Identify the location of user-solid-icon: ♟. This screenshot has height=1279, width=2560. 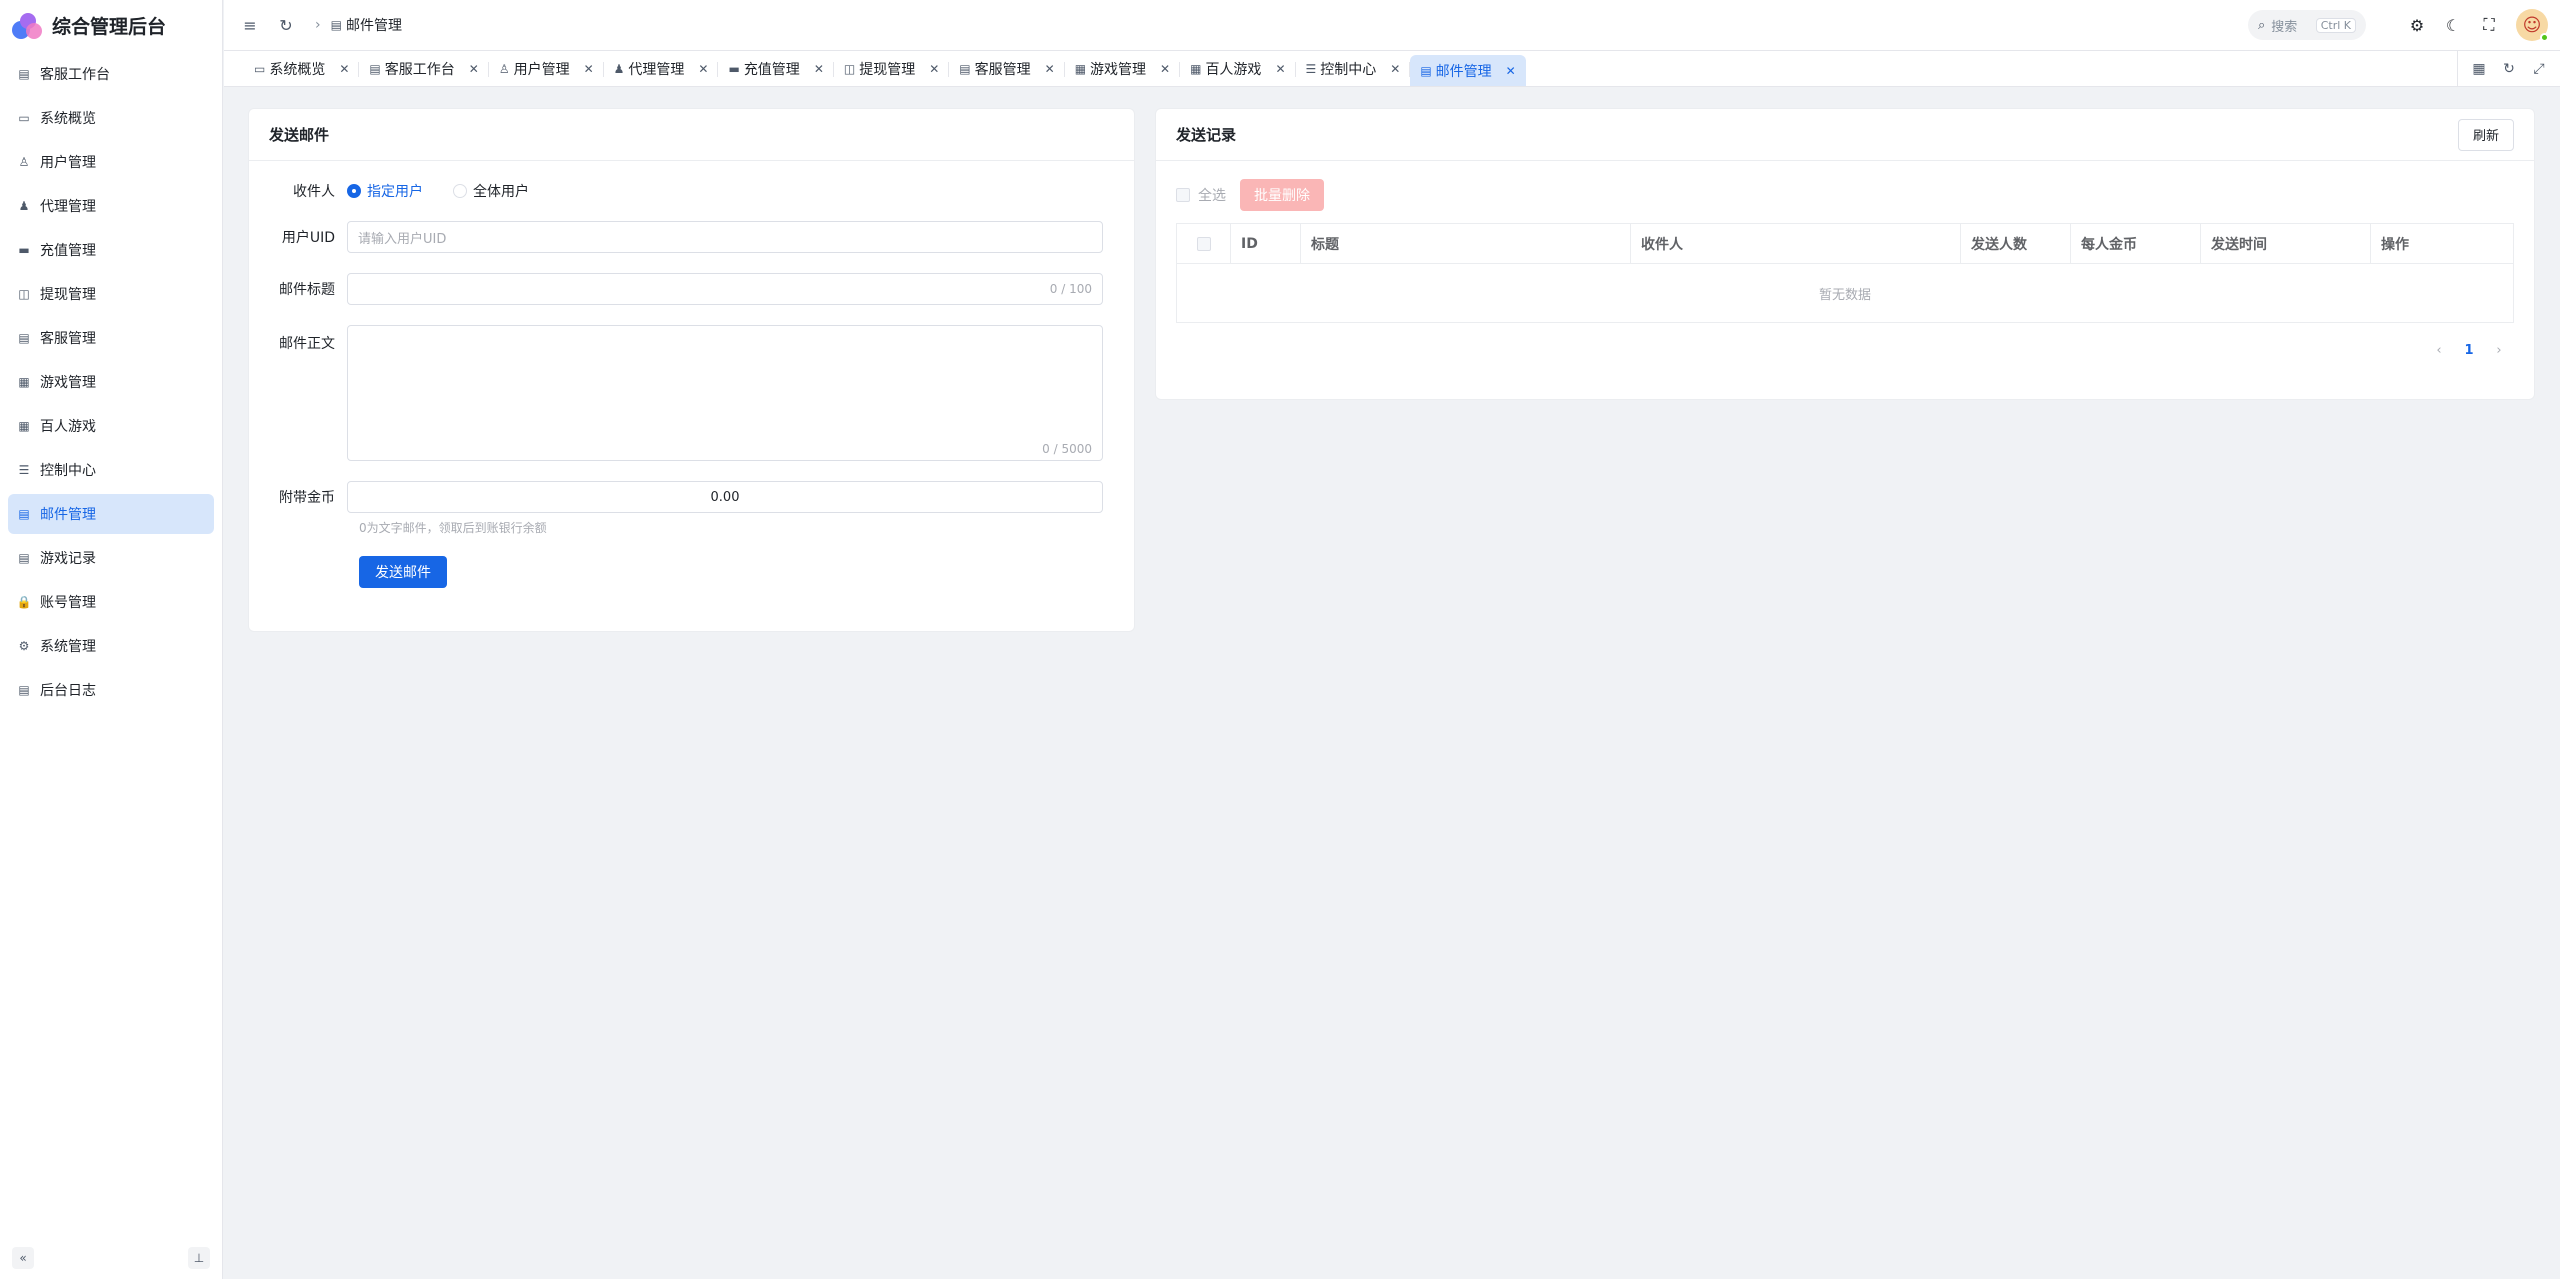
(24, 206).